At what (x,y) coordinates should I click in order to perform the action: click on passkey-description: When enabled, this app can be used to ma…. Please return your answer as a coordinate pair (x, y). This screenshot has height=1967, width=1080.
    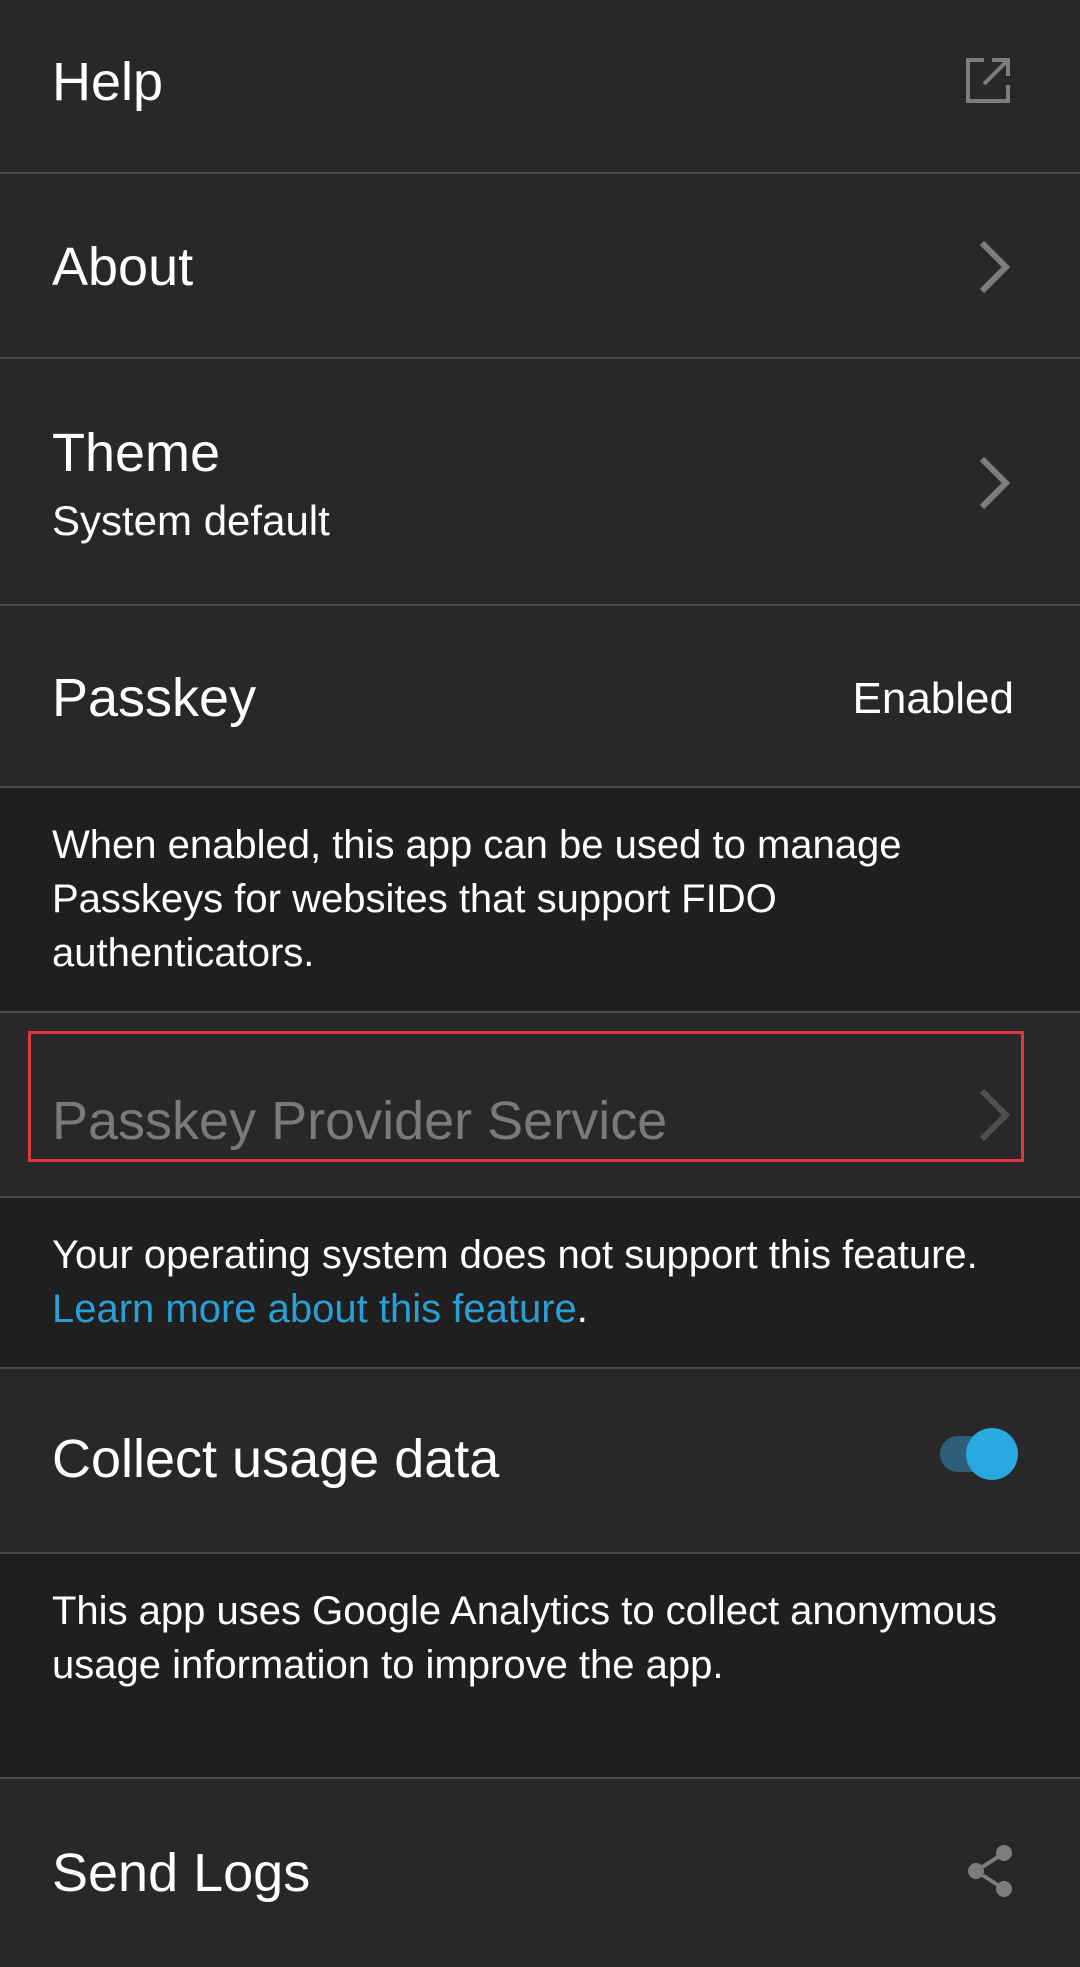
    Looking at the image, I should click on (477, 899).